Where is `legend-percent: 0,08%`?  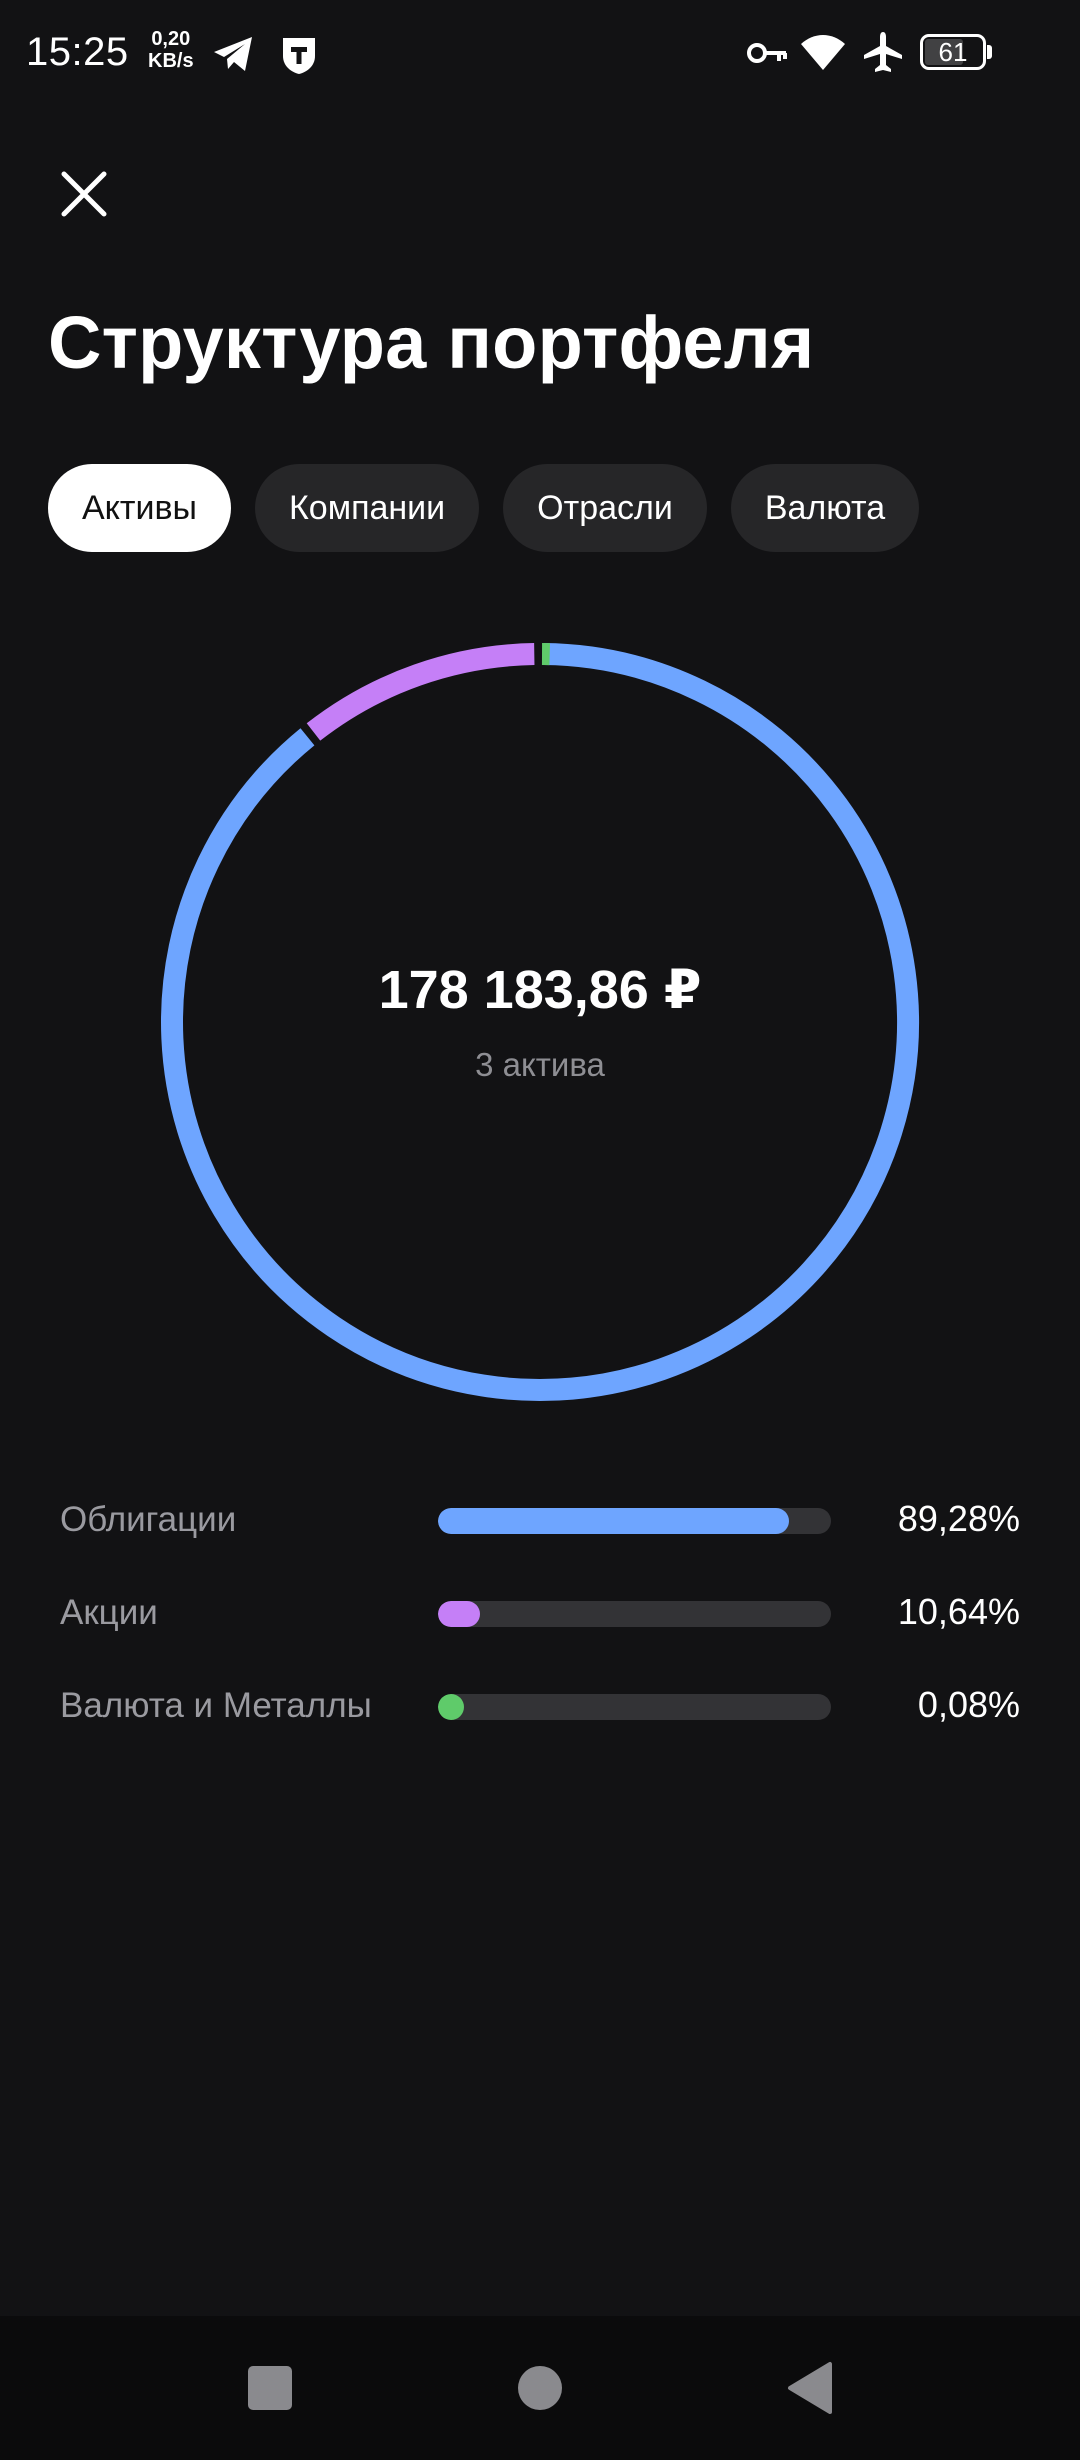
legend-percent: 0,08% is located at coordinates (968, 1704).